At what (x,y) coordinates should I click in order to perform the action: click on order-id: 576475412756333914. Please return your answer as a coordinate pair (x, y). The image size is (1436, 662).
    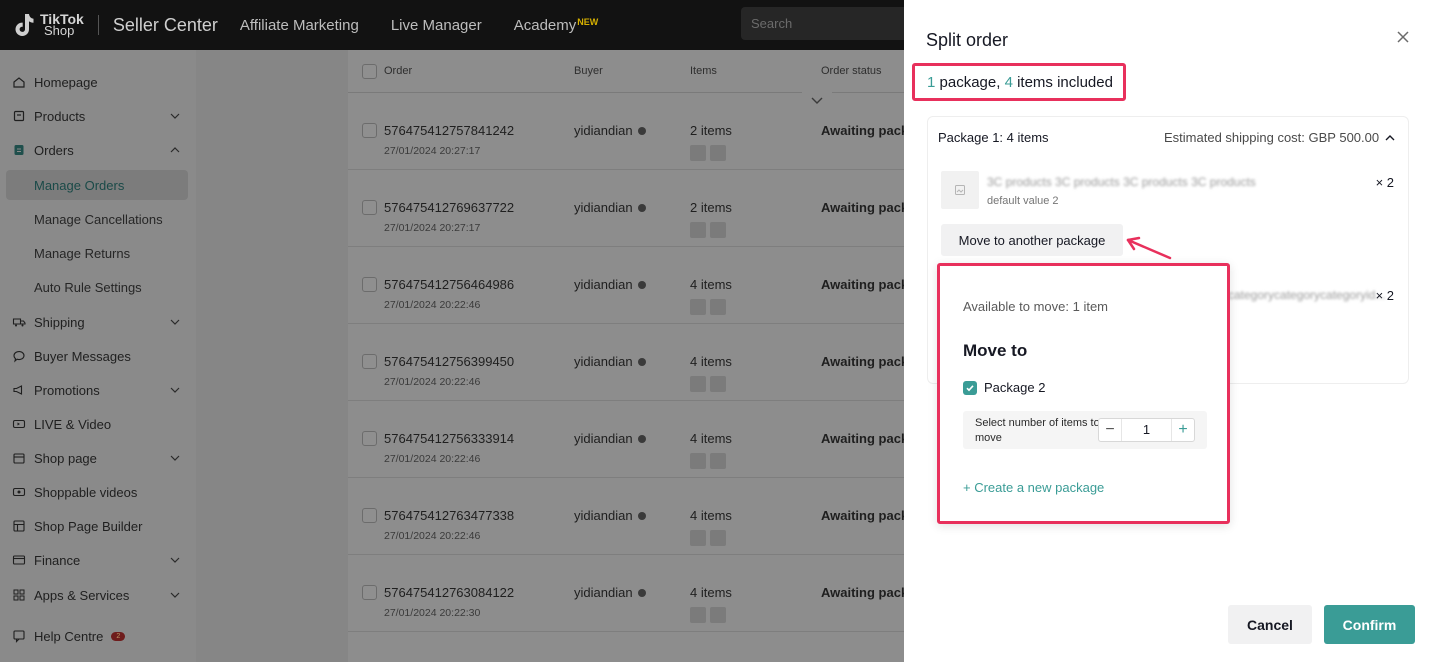
    Looking at the image, I should click on (449, 438).